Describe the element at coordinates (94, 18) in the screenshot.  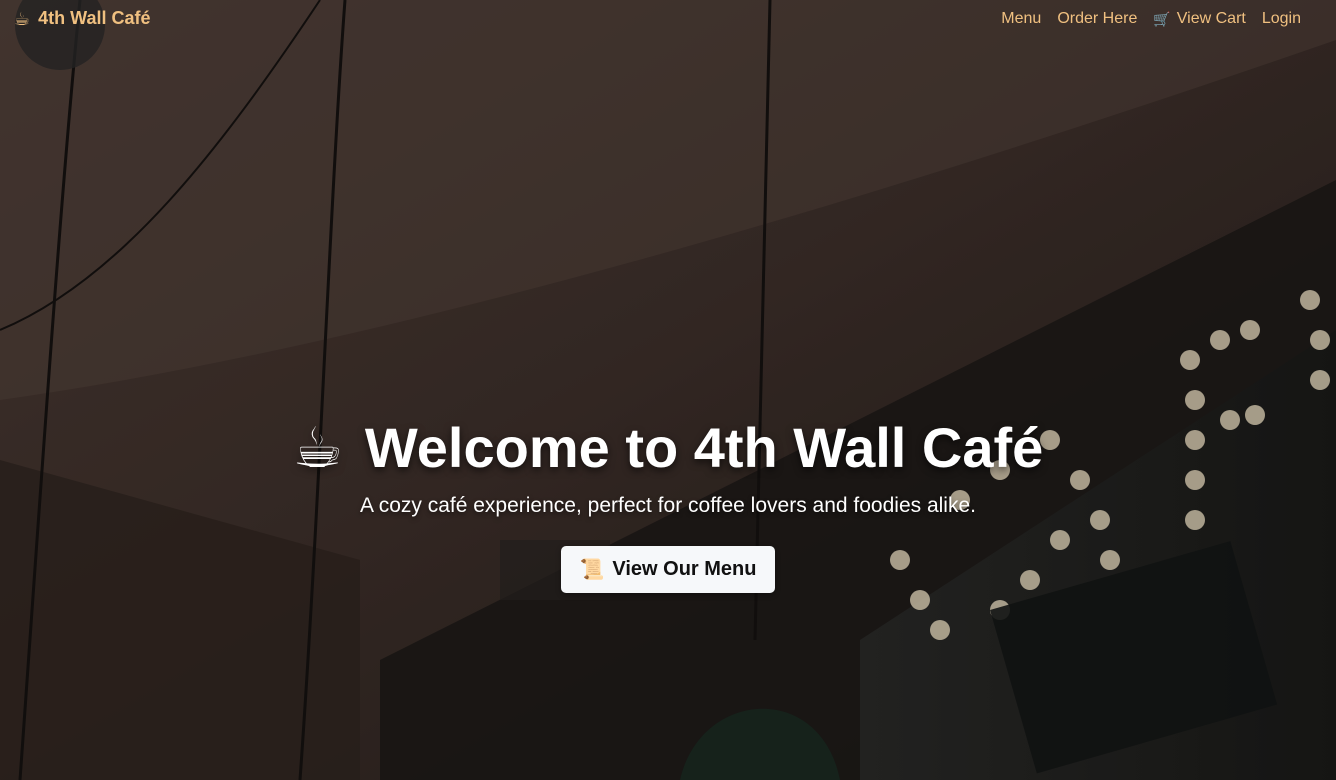
I see `brand-name: 4th Wall Café` at that location.